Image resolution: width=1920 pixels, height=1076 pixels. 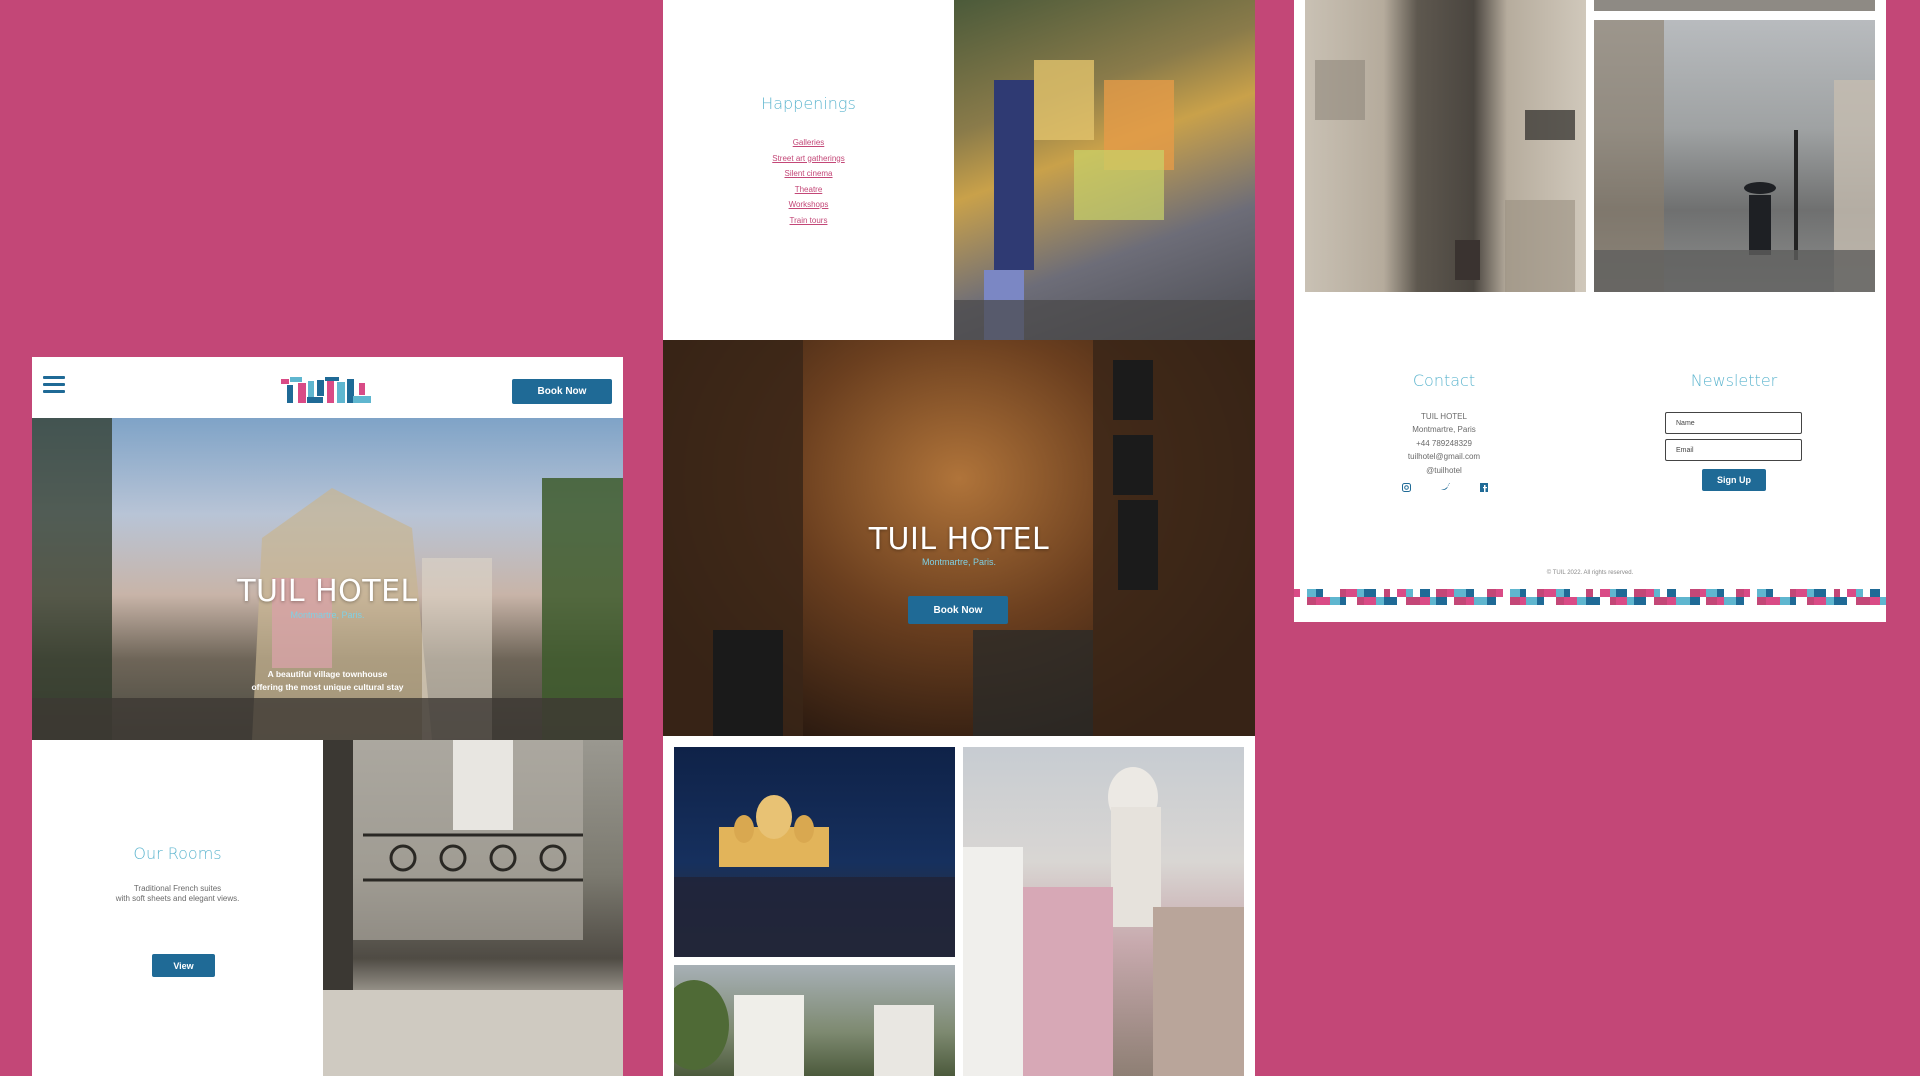 I want to click on montmartre-street-image, so click(x=1103, y=911).